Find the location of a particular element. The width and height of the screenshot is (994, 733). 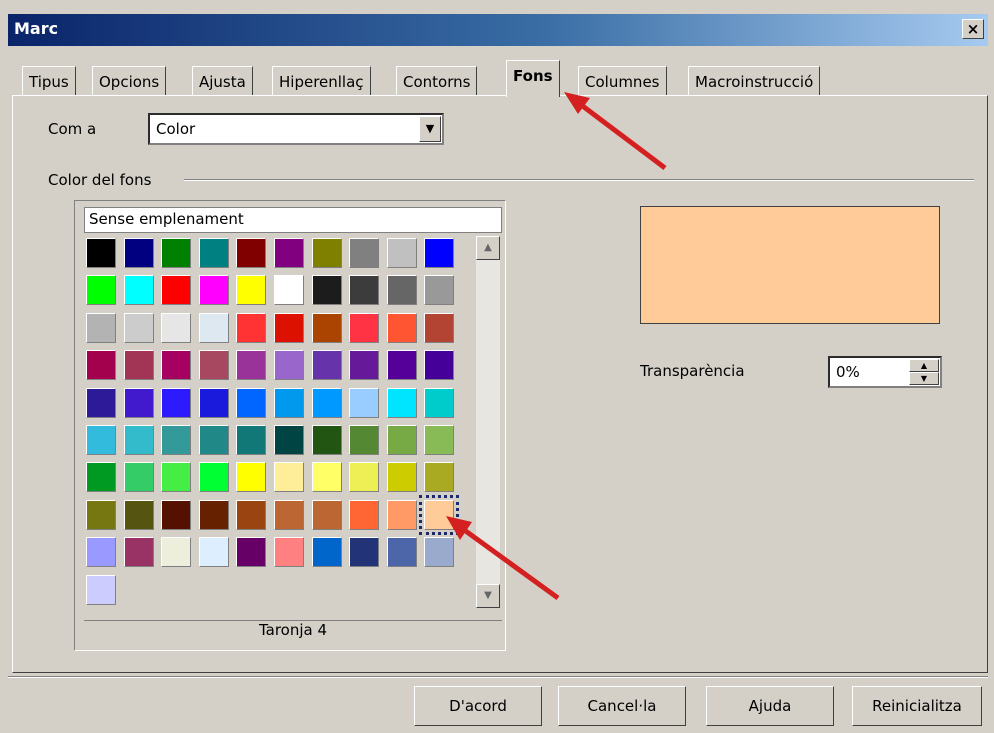

tab-contorns: Contorns is located at coordinates (437, 81).